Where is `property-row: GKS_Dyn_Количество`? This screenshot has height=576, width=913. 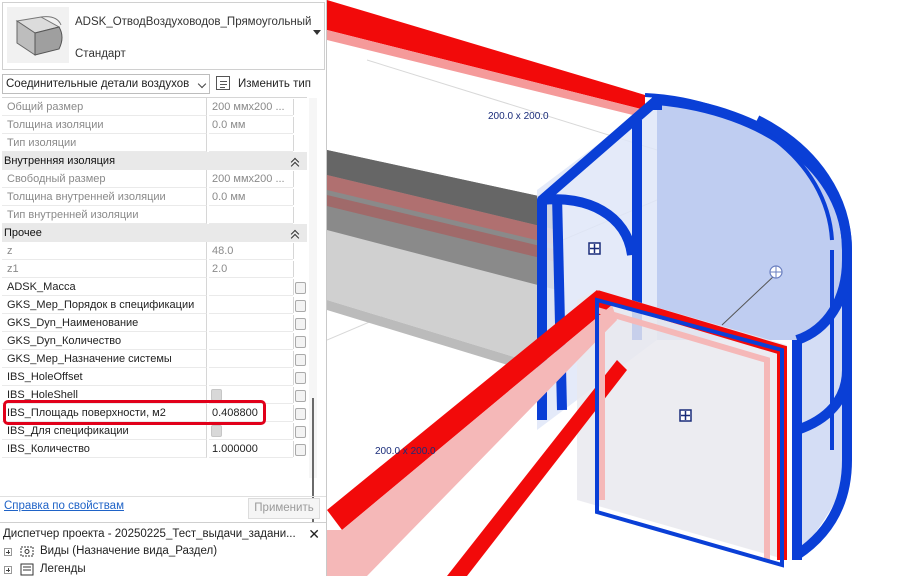
property-row: GKS_Dyn_Количество is located at coordinates (154, 341).